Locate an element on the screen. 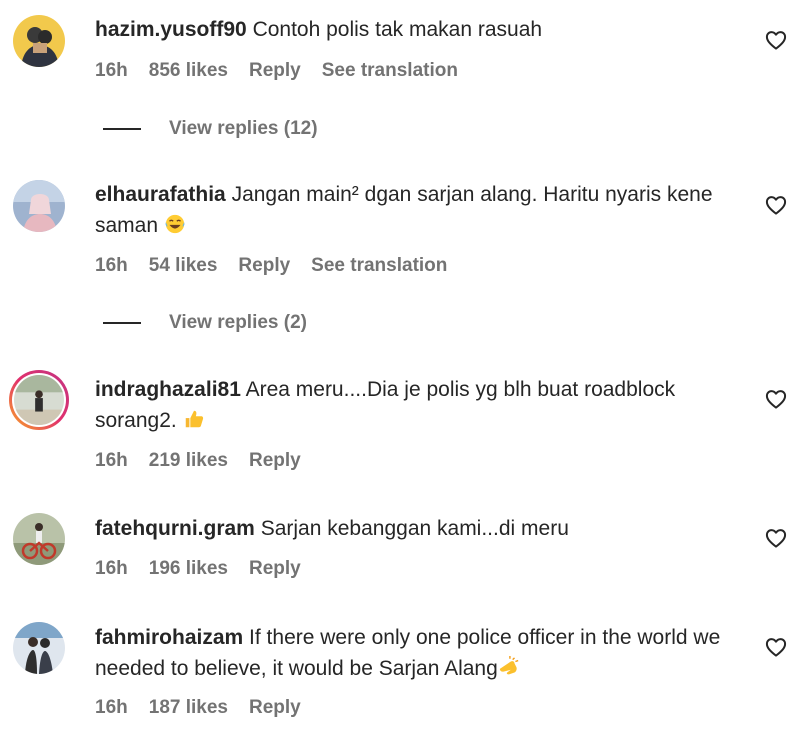 Image resolution: width=800 pixels, height=734 pixels. comment-likes: 196 likes is located at coordinates (188, 569).